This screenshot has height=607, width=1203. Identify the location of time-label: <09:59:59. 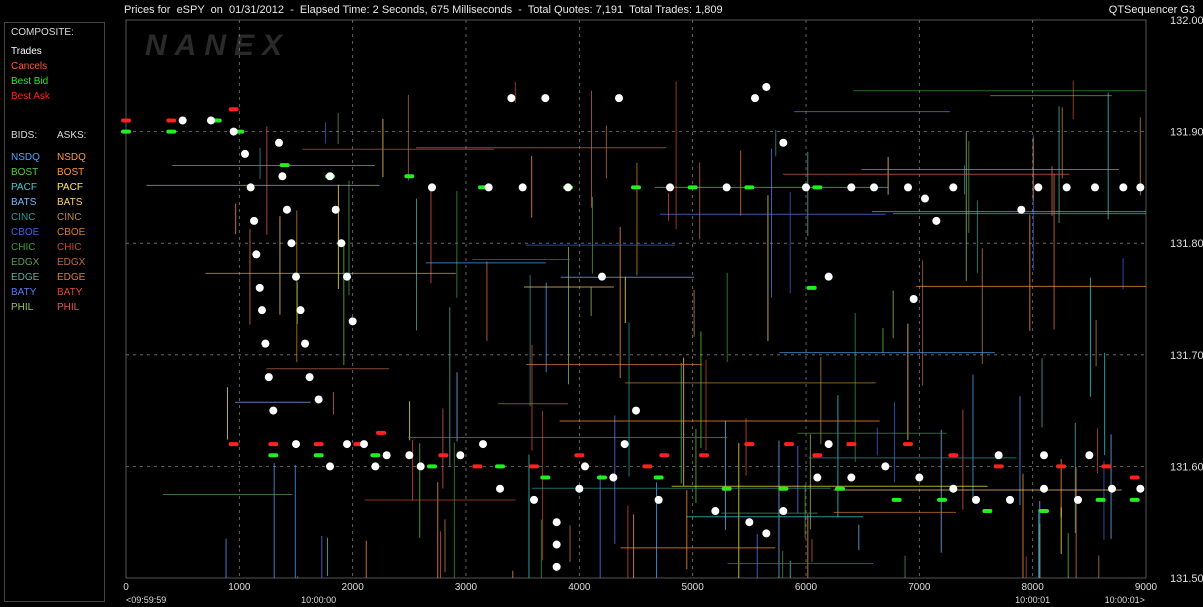
(146, 600).